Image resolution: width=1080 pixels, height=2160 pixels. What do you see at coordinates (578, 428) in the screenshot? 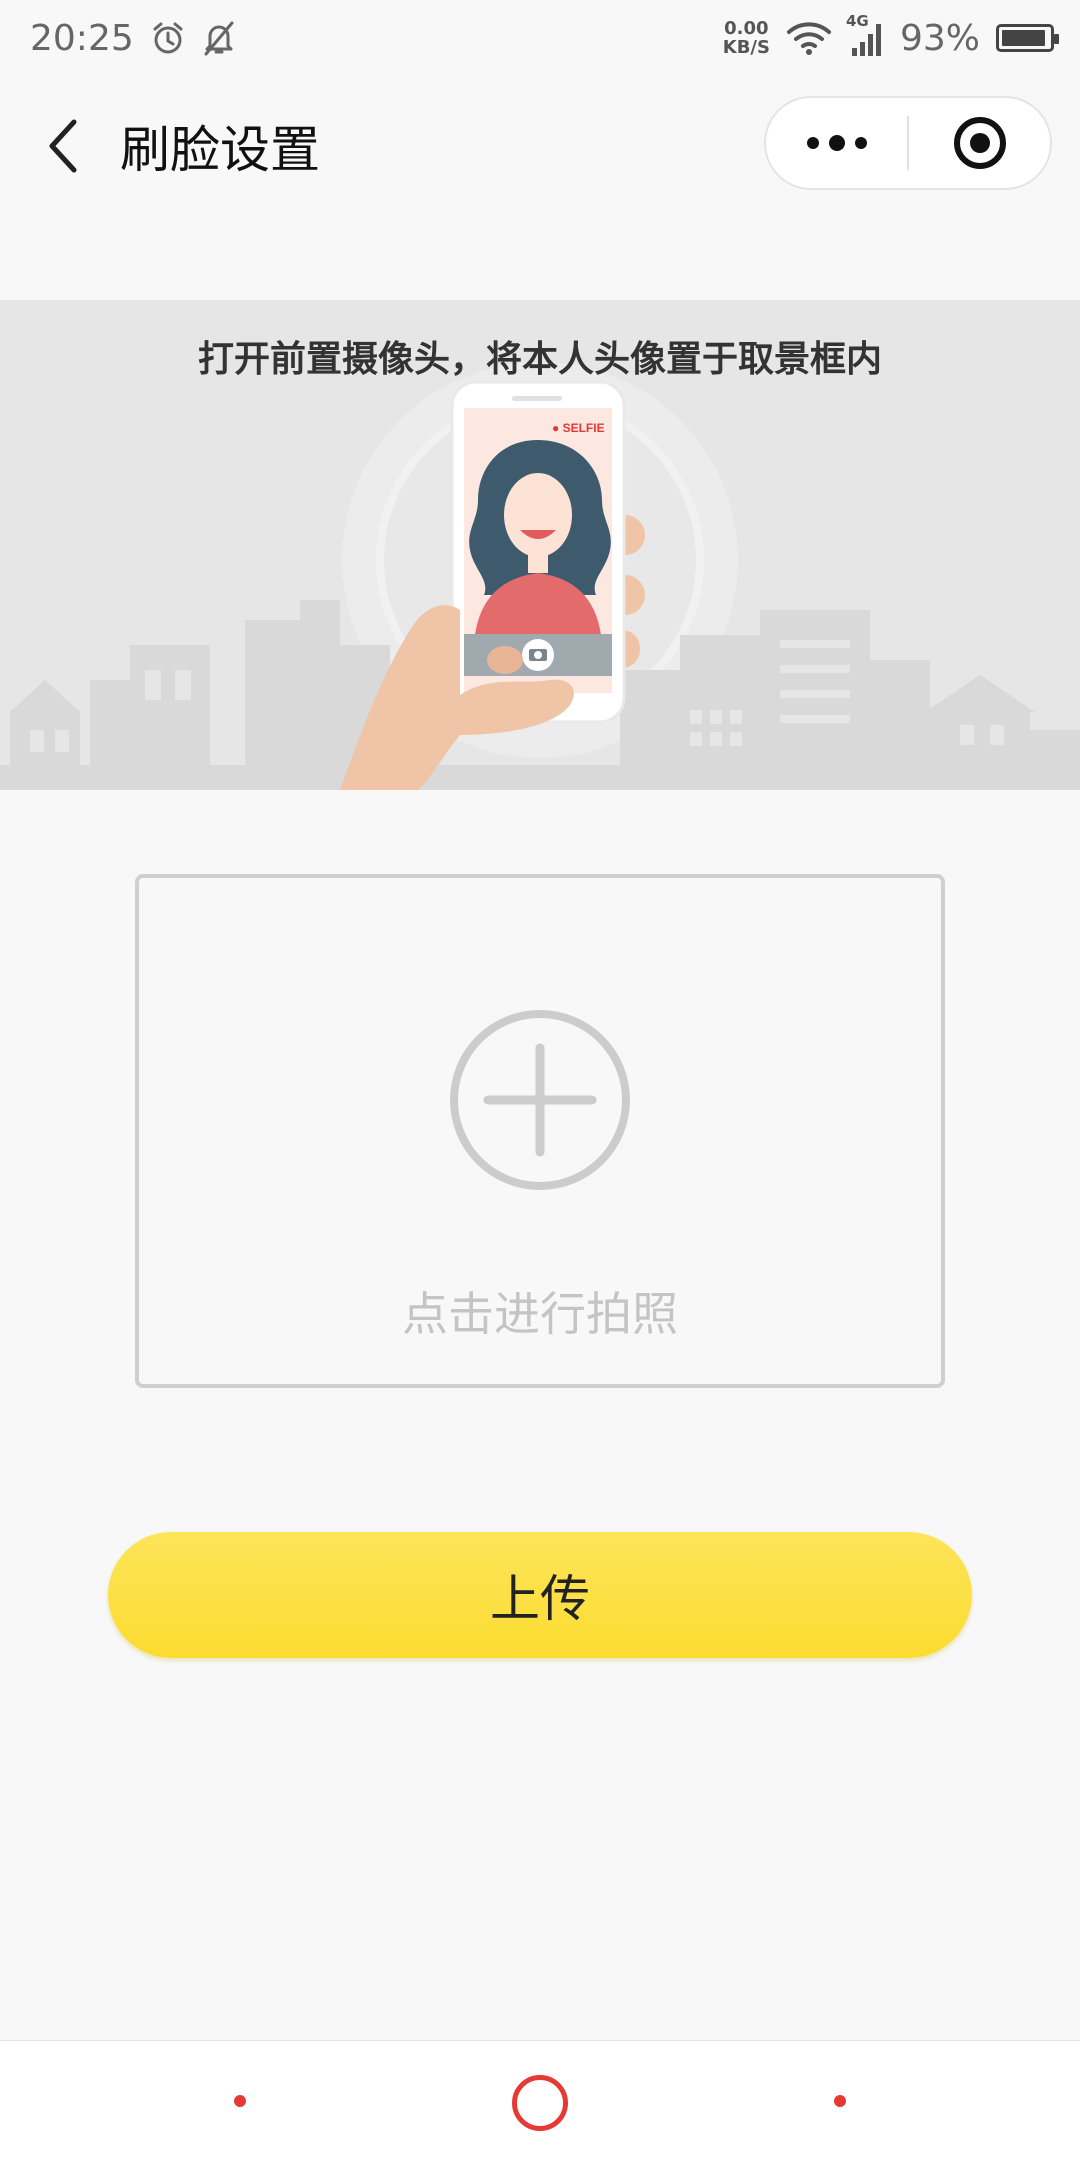
I see `selfie-label: ● SELFIE` at bounding box center [578, 428].